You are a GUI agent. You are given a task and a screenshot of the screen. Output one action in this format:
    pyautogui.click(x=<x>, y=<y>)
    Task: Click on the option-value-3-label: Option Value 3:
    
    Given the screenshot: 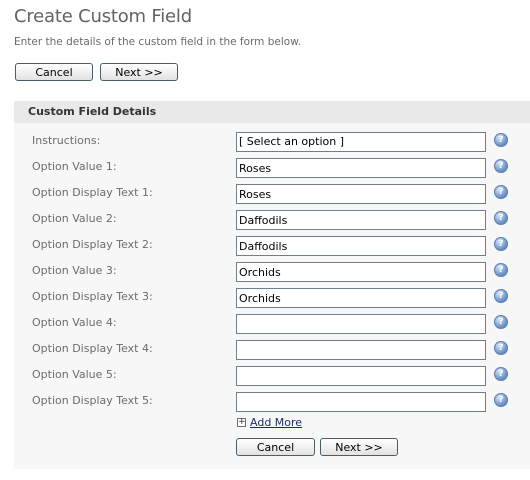 What is the action you would take?
    pyautogui.click(x=74, y=270)
    